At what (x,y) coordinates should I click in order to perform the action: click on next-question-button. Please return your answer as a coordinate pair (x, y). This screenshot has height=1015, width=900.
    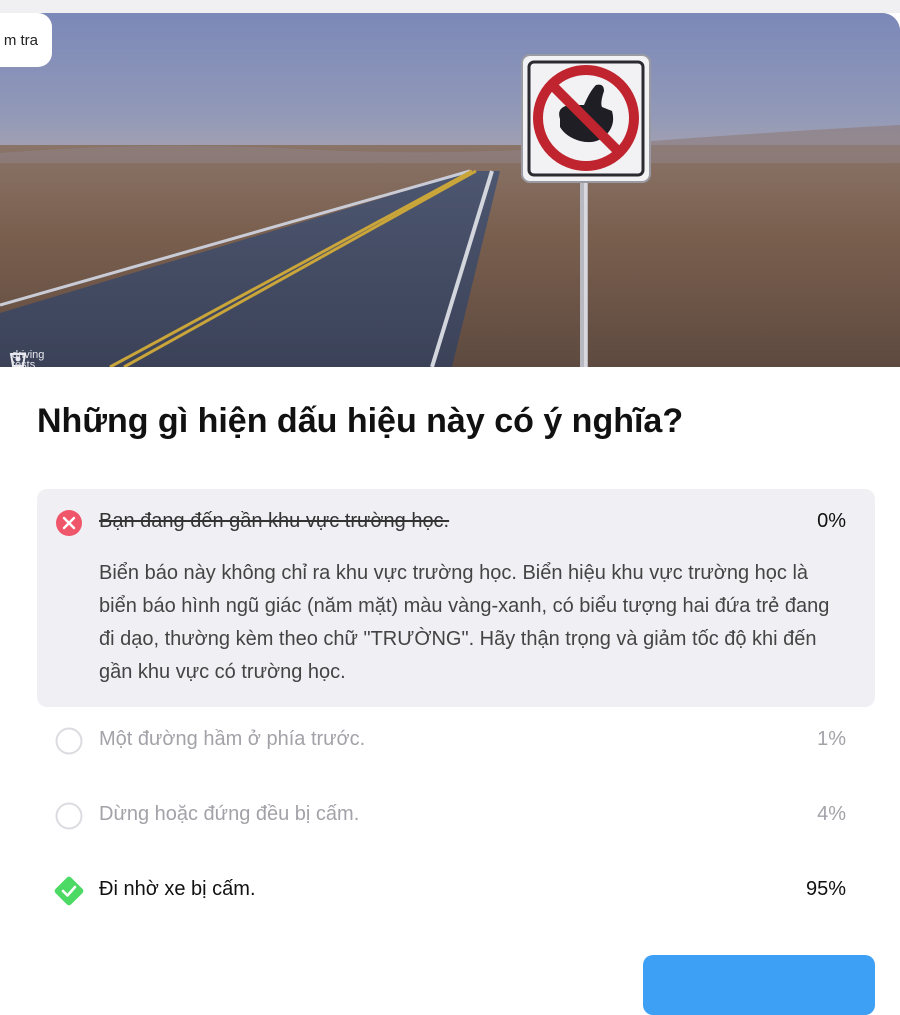
    Looking at the image, I should click on (759, 985).